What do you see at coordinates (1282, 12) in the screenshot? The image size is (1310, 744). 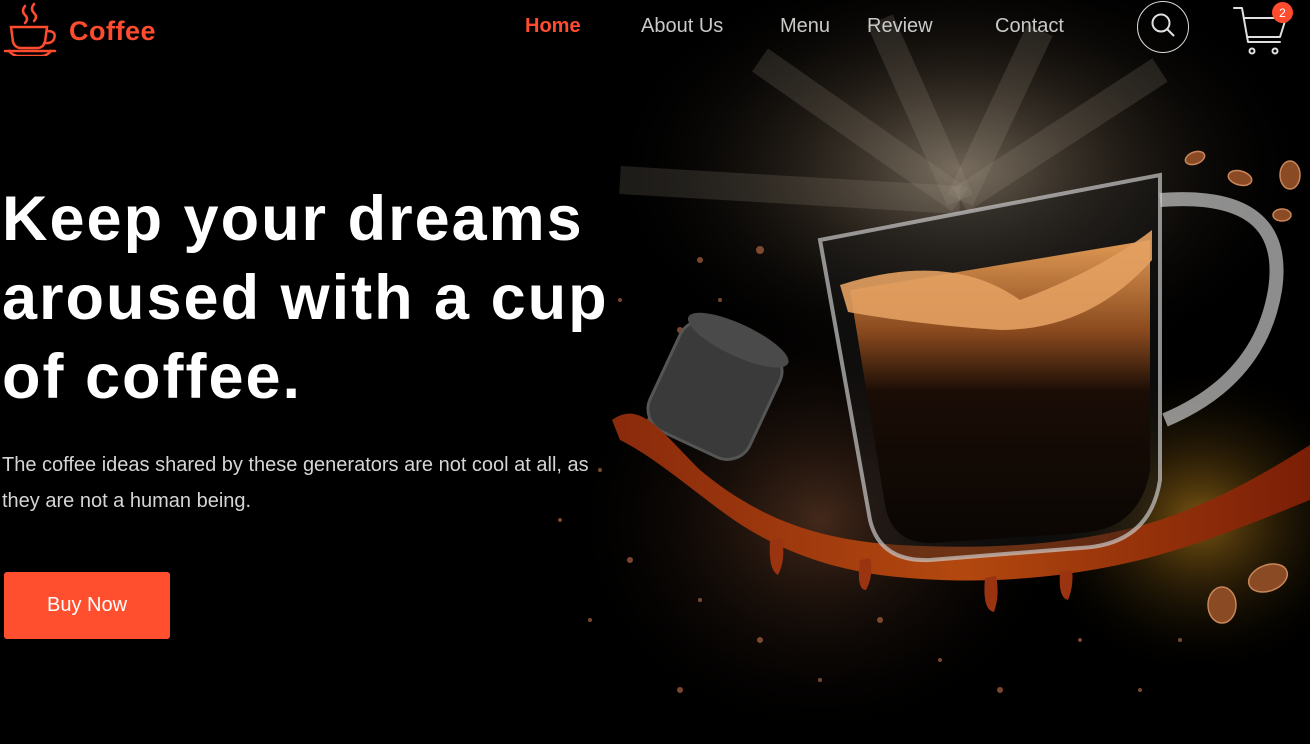 I see `cart-count-badge: 2` at bounding box center [1282, 12].